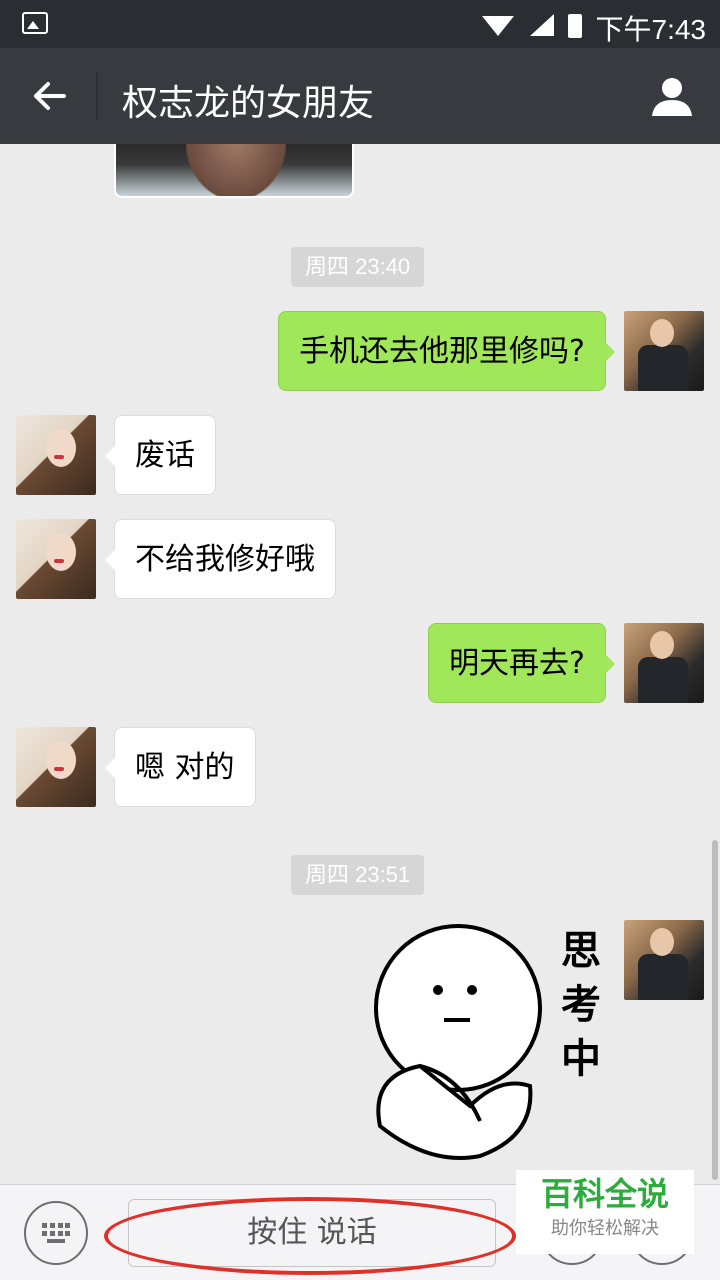  What do you see at coordinates (35, 23) in the screenshot?
I see `image-notification-icon` at bounding box center [35, 23].